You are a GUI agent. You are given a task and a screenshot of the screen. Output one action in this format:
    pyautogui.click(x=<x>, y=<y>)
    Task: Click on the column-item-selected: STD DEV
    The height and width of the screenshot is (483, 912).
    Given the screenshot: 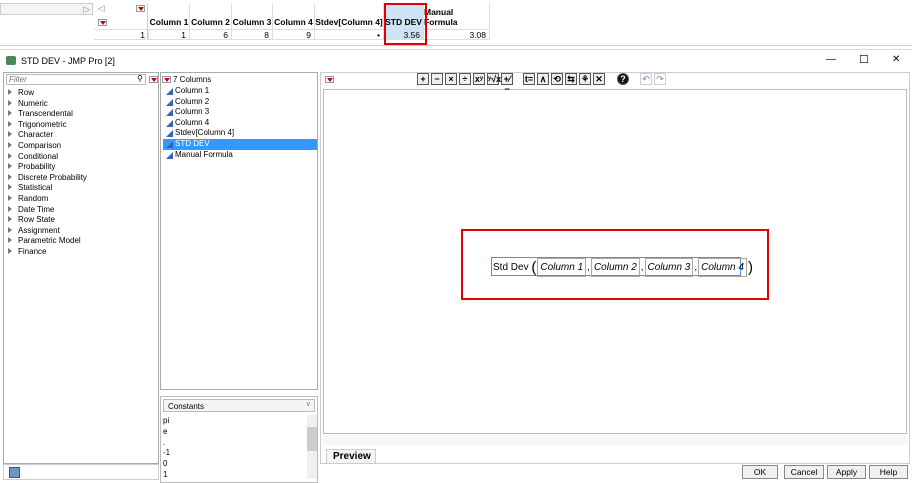 What is the action you would take?
    pyautogui.click(x=240, y=144)
    